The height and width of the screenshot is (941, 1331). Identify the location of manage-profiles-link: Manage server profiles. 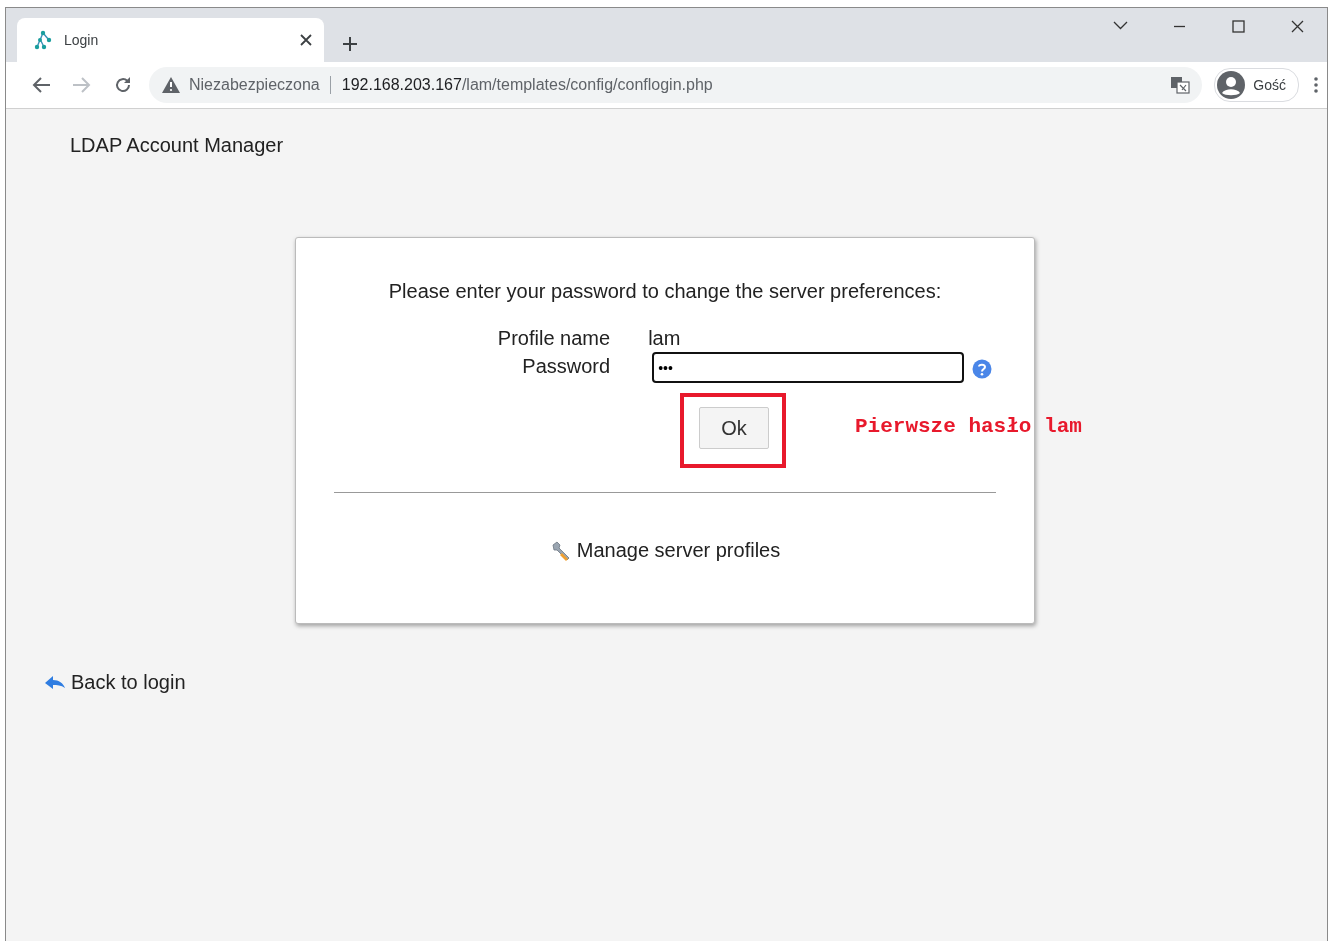
(678, 550).